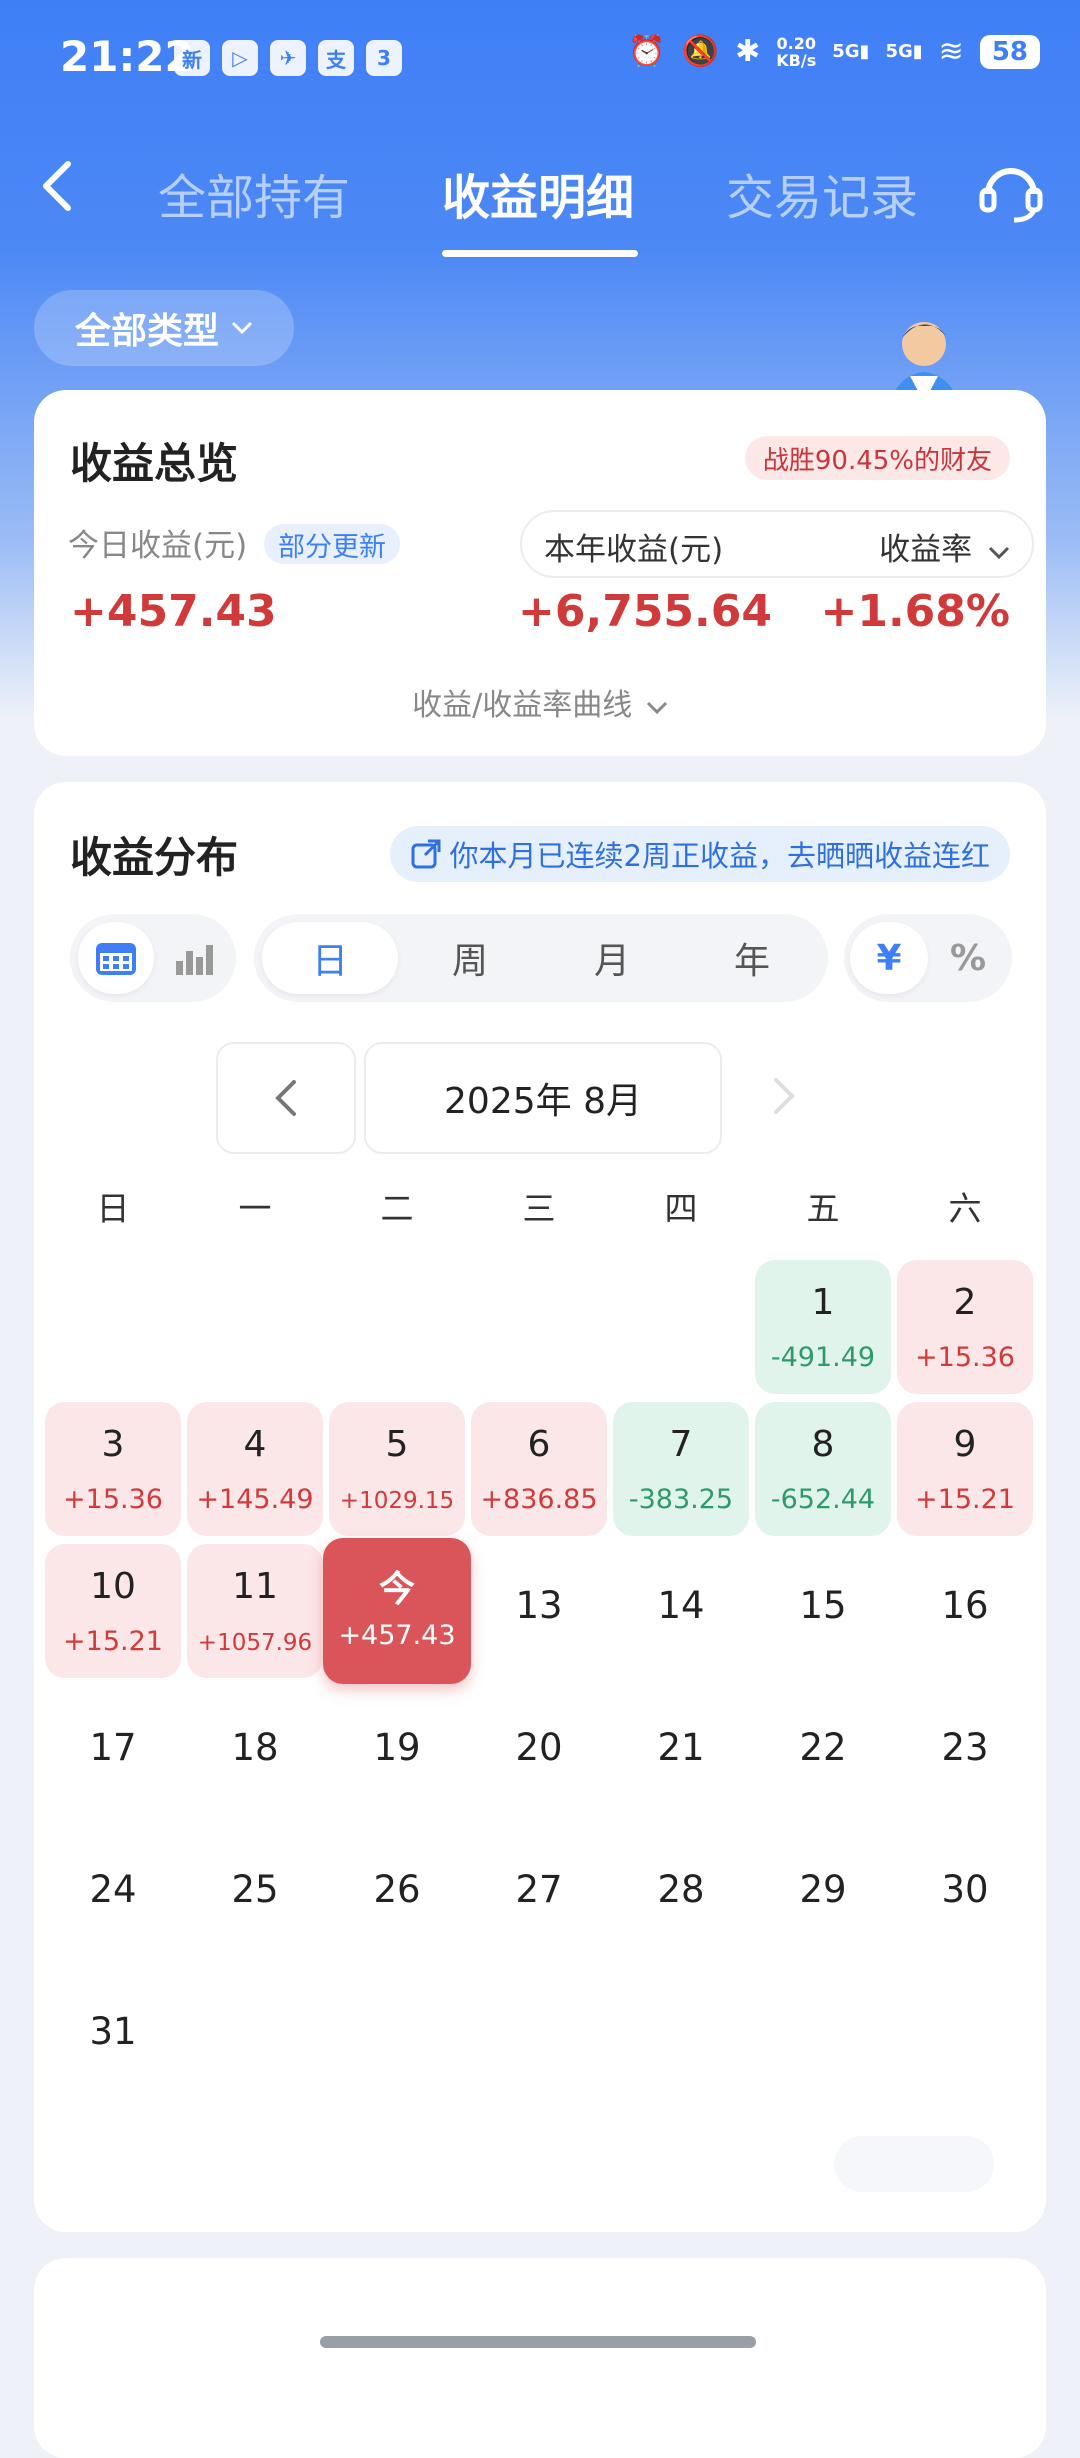  I want to click on day-number: 今, so click(396, 1589).